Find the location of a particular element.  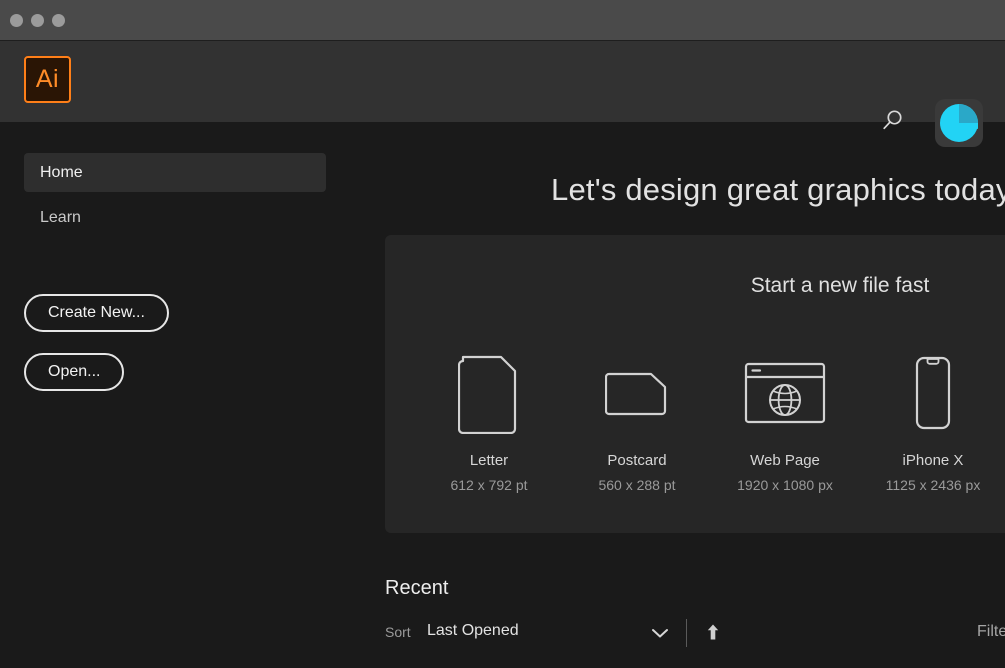

preset-postcard: Postcard 560 x 288 pt is located at coordinates (637, 416).